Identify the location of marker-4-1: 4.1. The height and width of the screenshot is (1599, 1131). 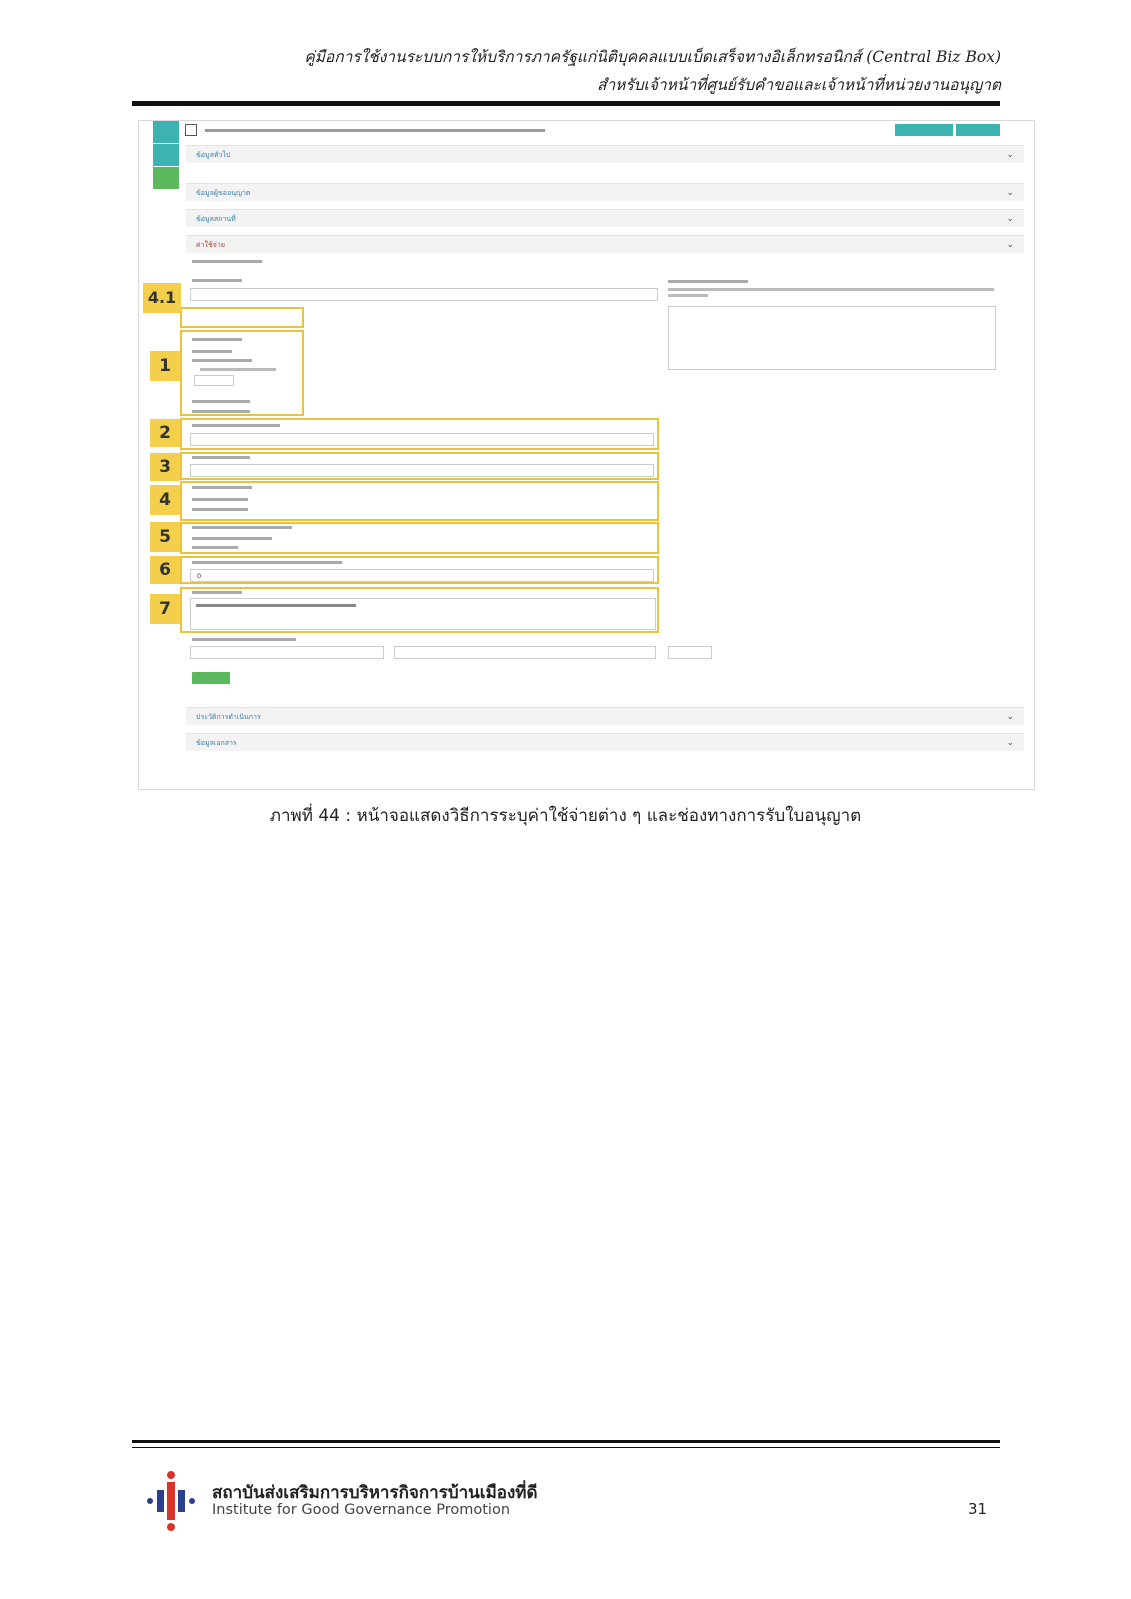
(162, 298).